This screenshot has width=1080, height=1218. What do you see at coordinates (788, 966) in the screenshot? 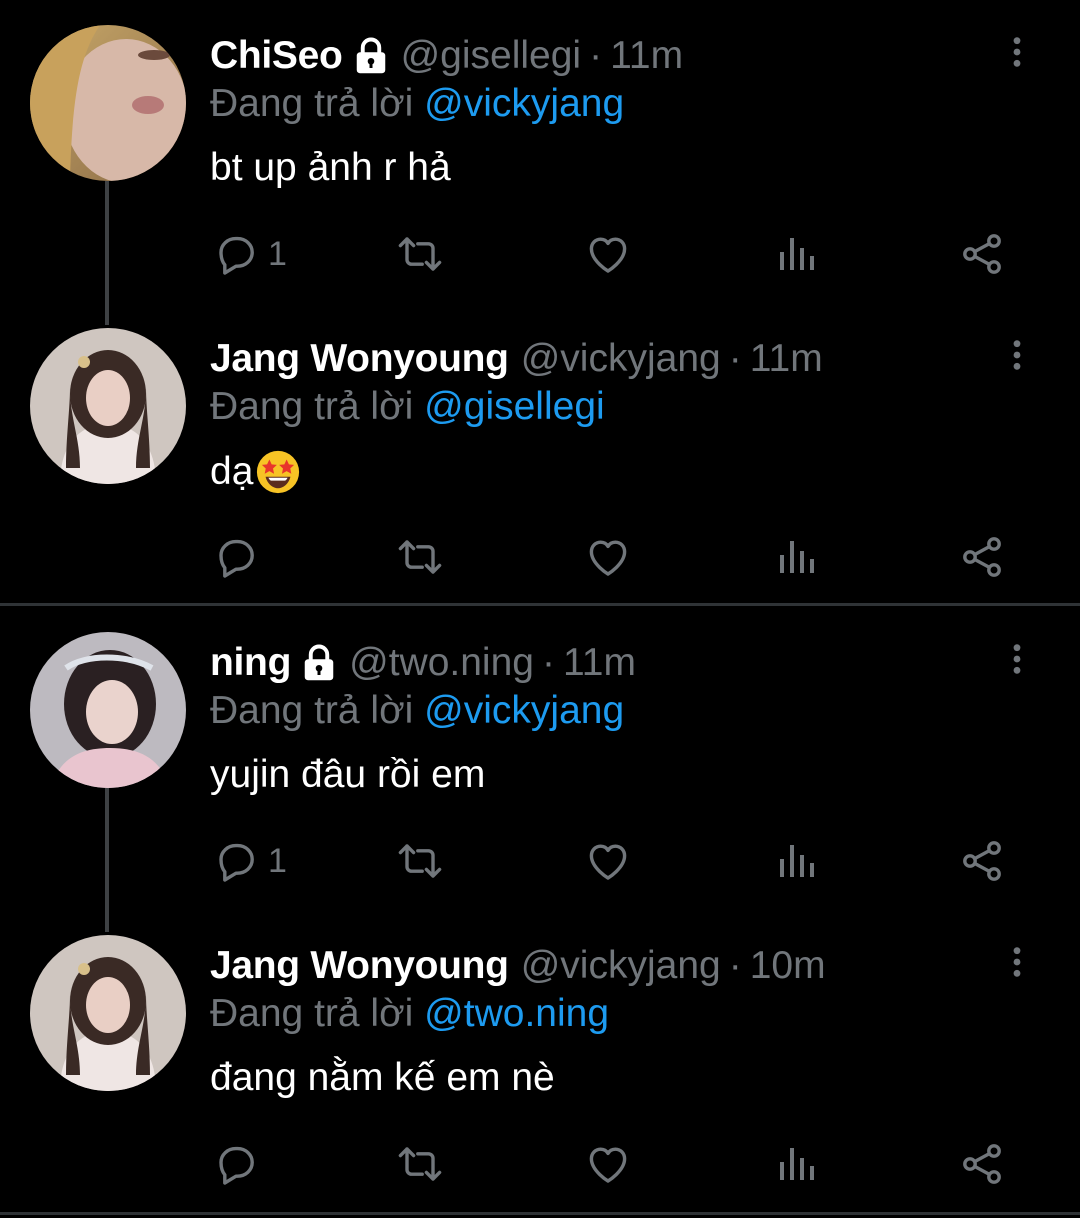
I see `timestamp: 10m` at bounding box center [788, 966].